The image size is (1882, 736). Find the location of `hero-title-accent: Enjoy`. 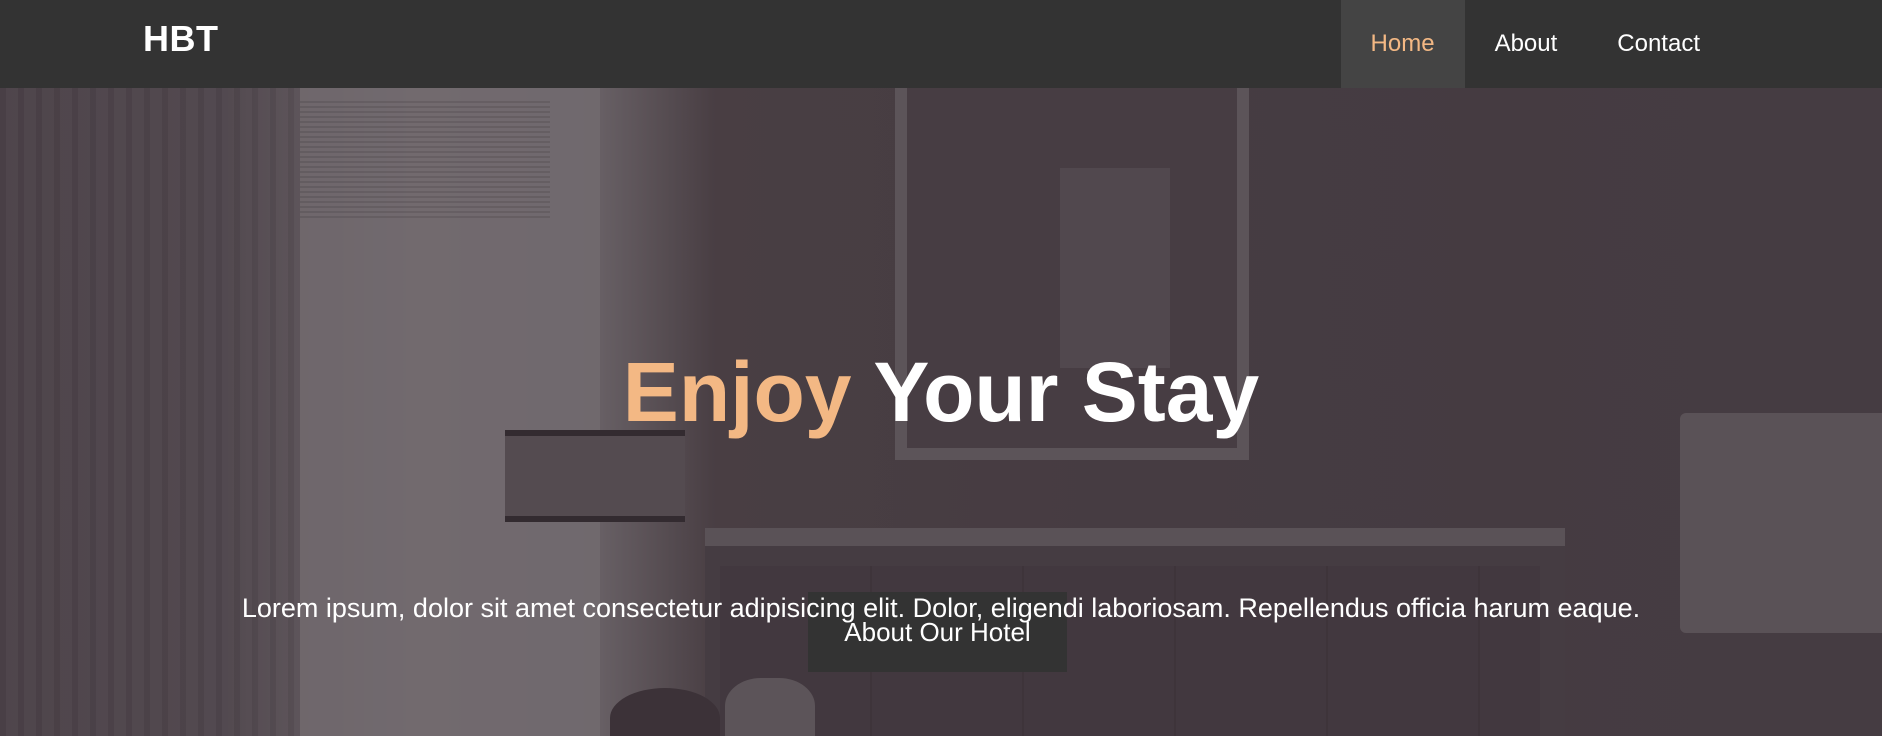

hero-title-accent: Enjoy is located at coordinates (737, 392).